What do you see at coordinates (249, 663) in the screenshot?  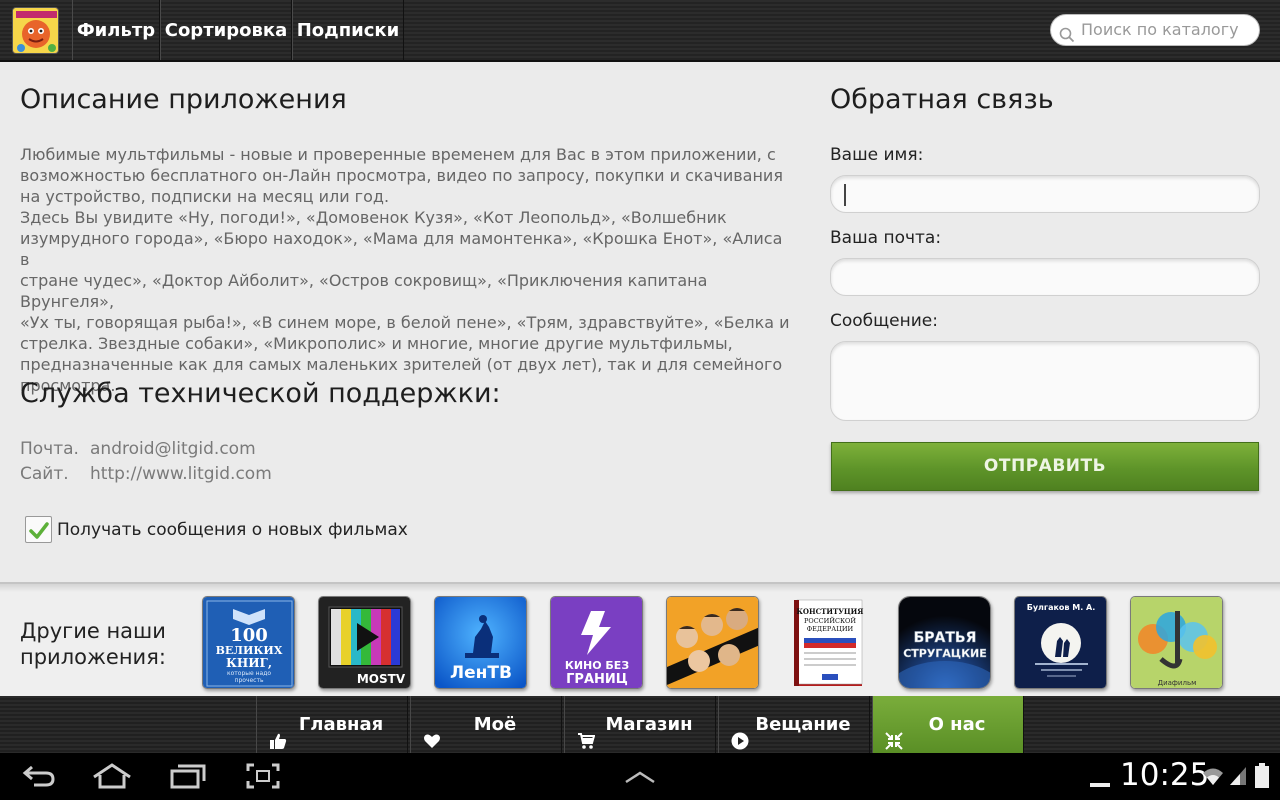 I see `app-100-books-line3: КНИГ,` at bounding box center [249, 663].